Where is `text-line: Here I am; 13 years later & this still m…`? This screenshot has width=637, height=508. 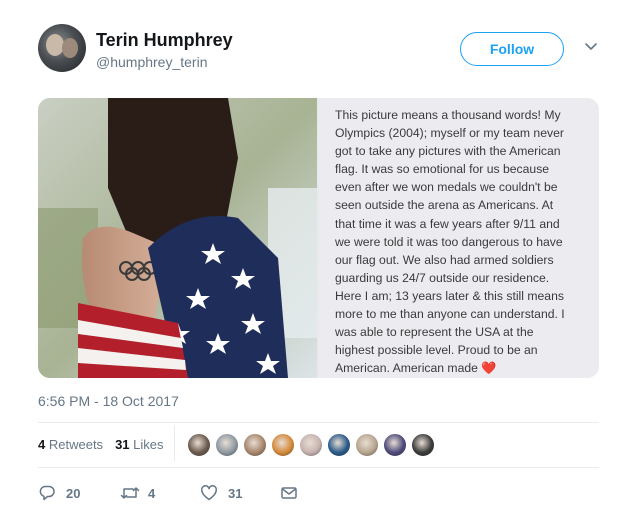 text-line: Here I am; 13 years later & this still m… is located at coordinates (449, 295).